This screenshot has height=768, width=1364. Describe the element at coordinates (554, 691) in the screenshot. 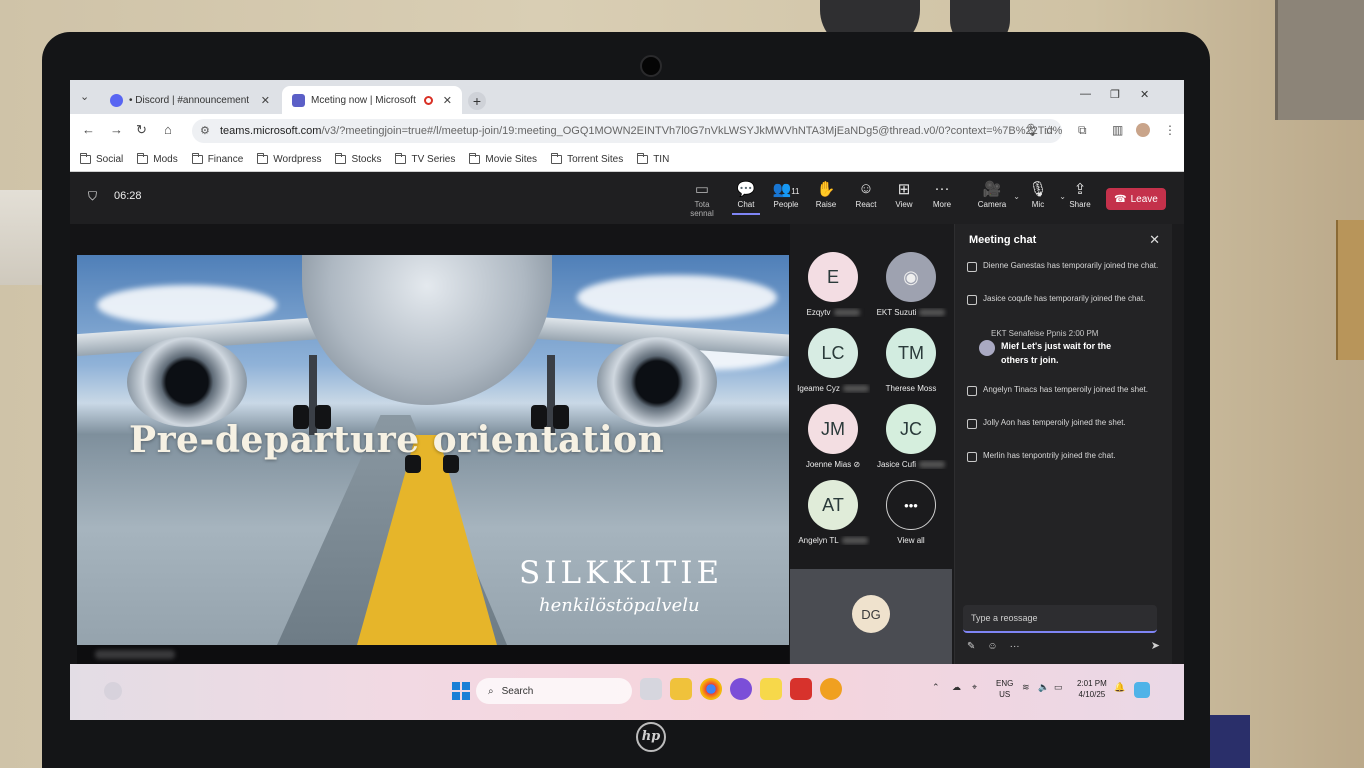

I see `taskbar-search: ⌕ Search` at that location.